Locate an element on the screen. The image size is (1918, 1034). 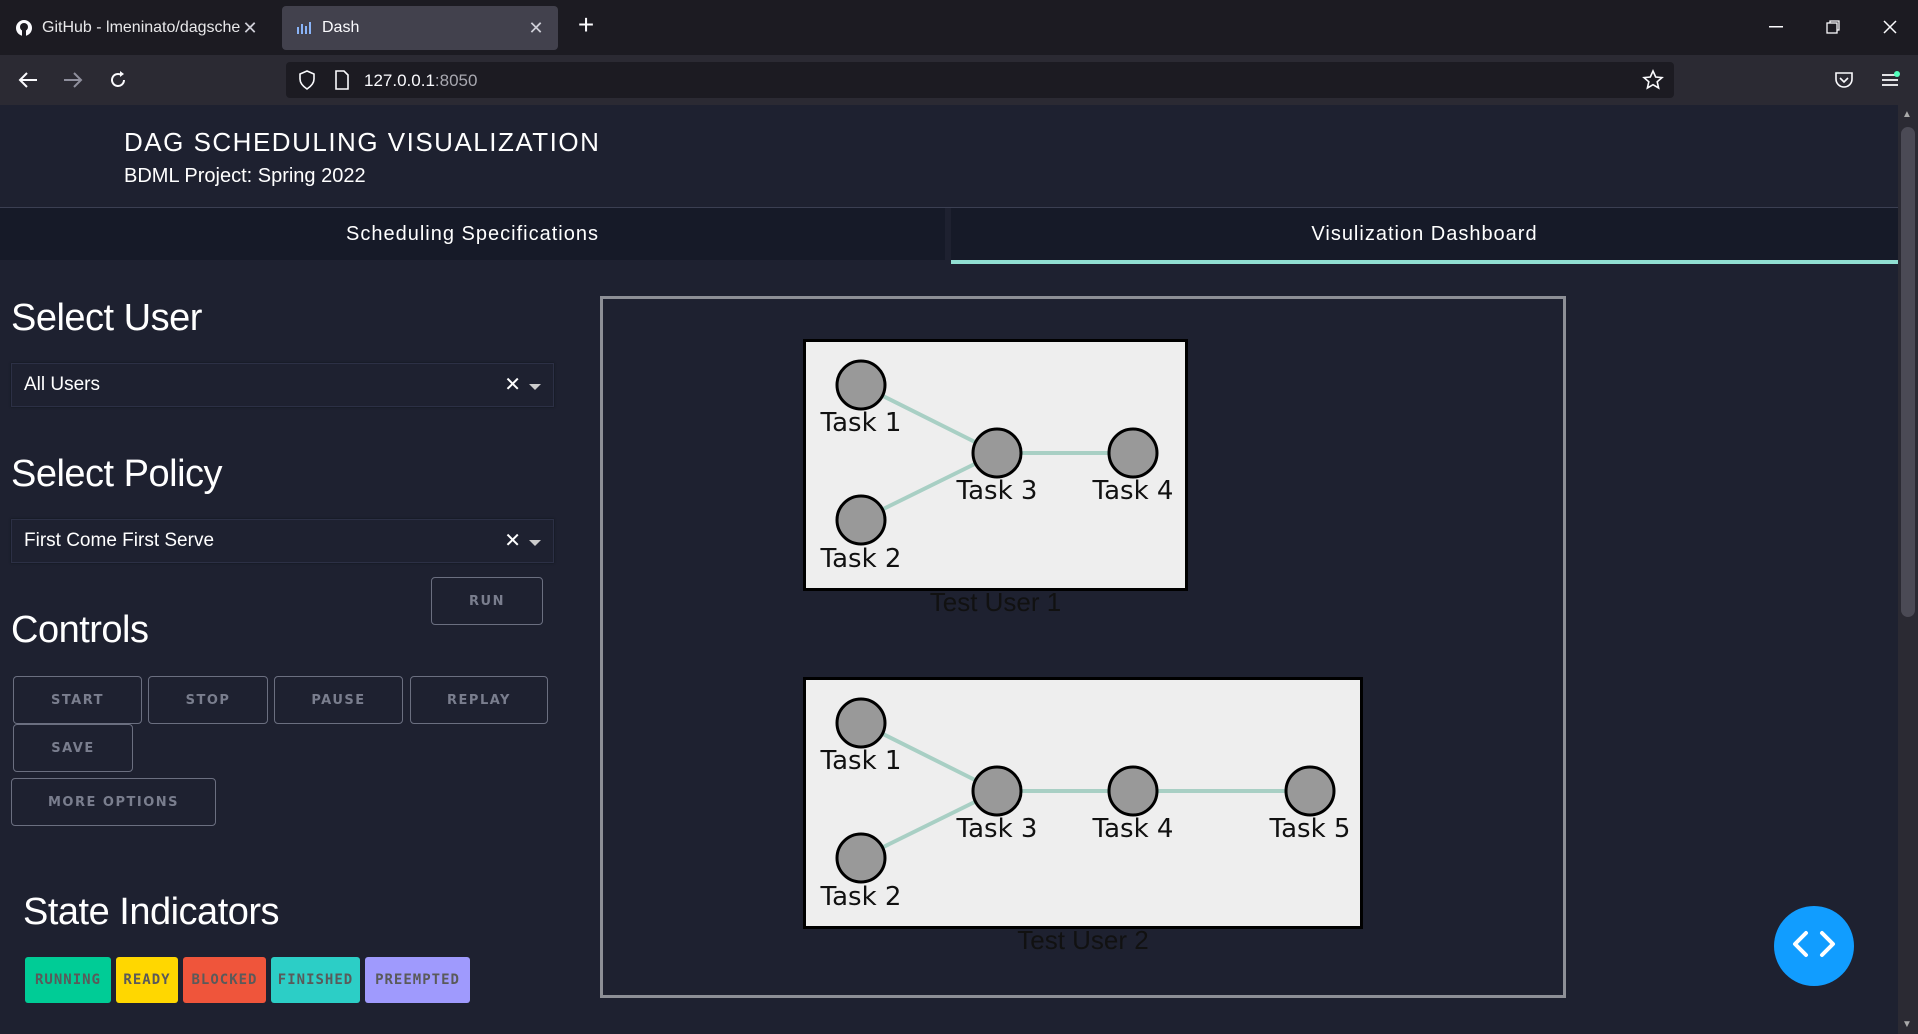
browser-tab-dash: Dash ✕ is located at coordinates (420, 28).